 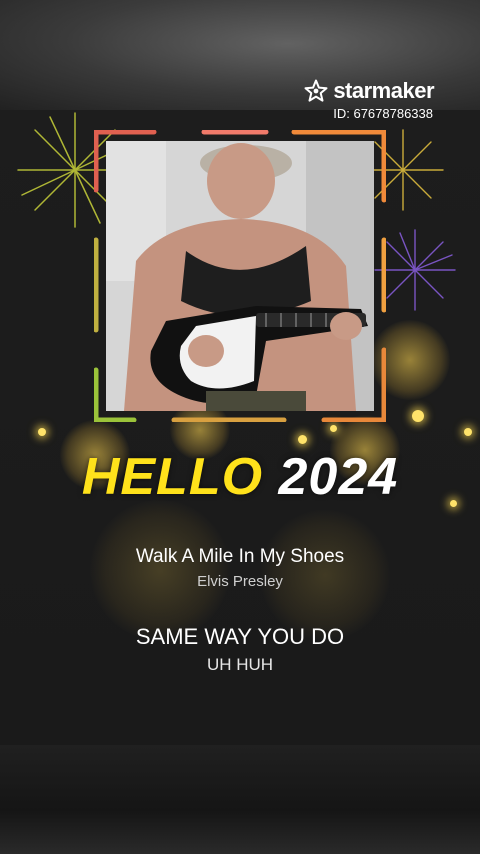 I want to click on user-id-label: ID: 67678786338, so click(x=383, y=113).